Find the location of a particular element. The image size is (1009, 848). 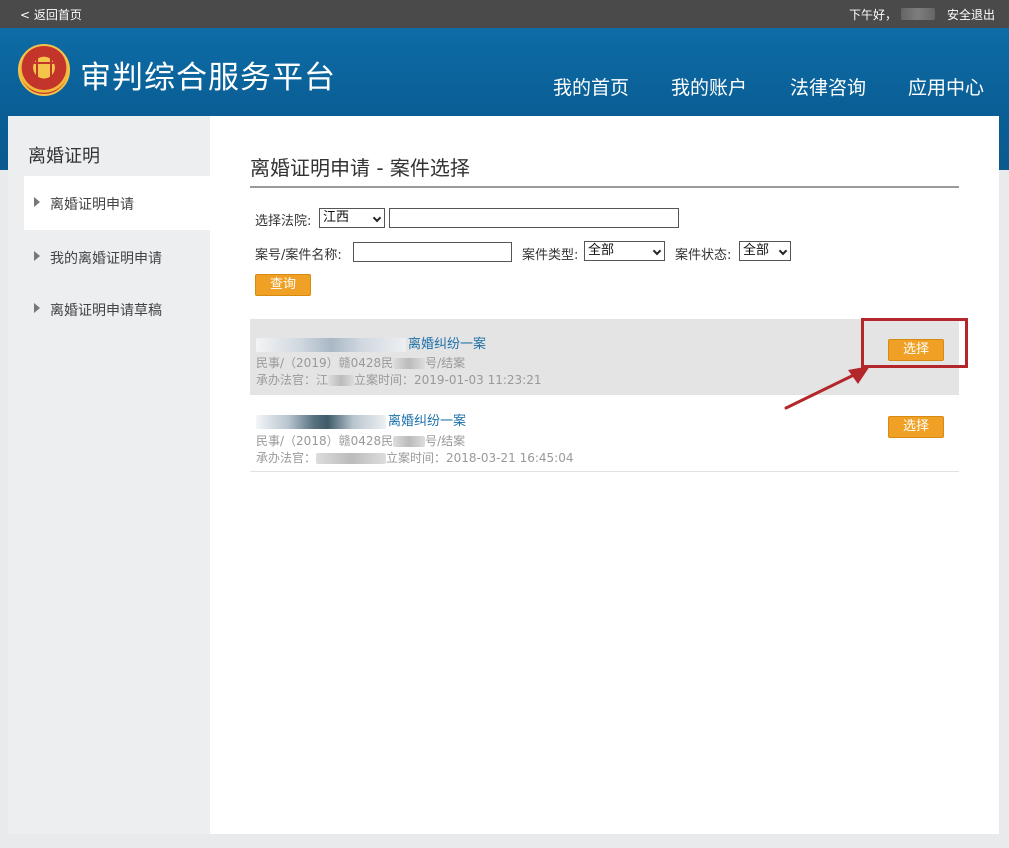

case-judge-prefix: 承办法官： is located at coordinates (286, 458).